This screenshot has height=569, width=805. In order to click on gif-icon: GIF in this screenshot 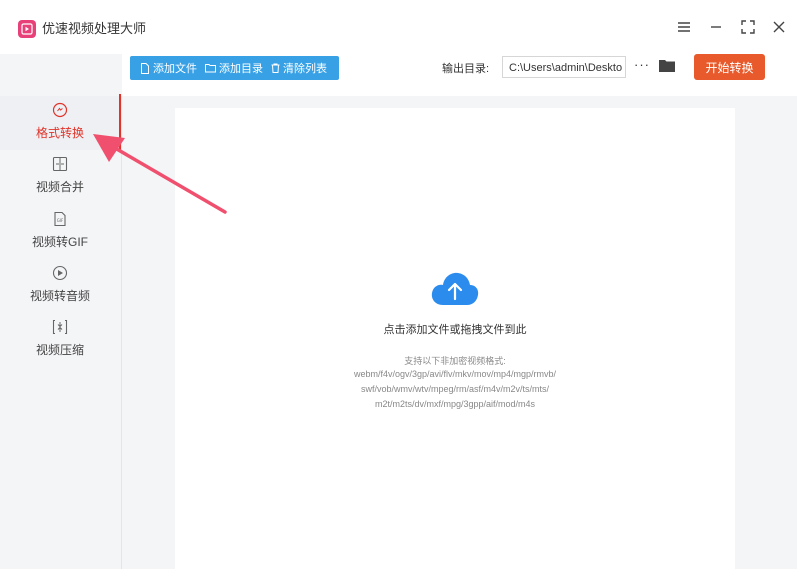, I will do `click(60, 219)`.